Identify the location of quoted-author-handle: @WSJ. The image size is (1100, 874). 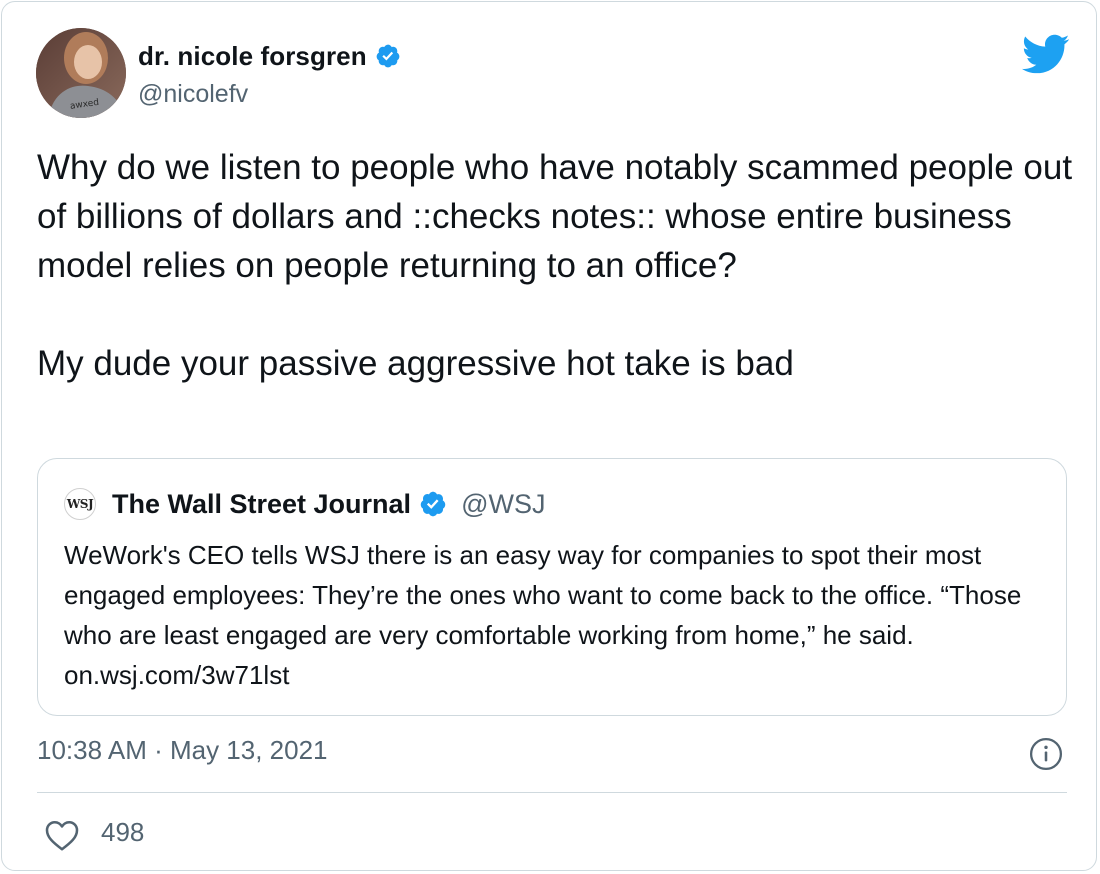
(503, 504).